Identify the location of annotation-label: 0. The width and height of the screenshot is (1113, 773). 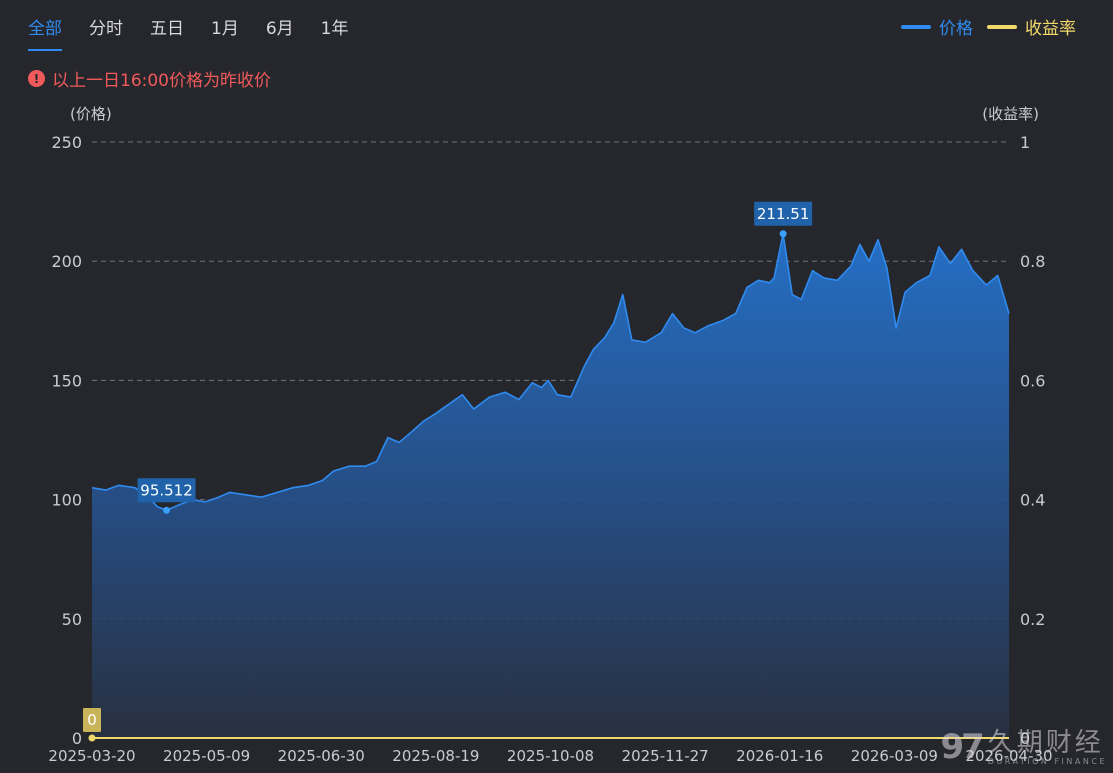
(92, 720).